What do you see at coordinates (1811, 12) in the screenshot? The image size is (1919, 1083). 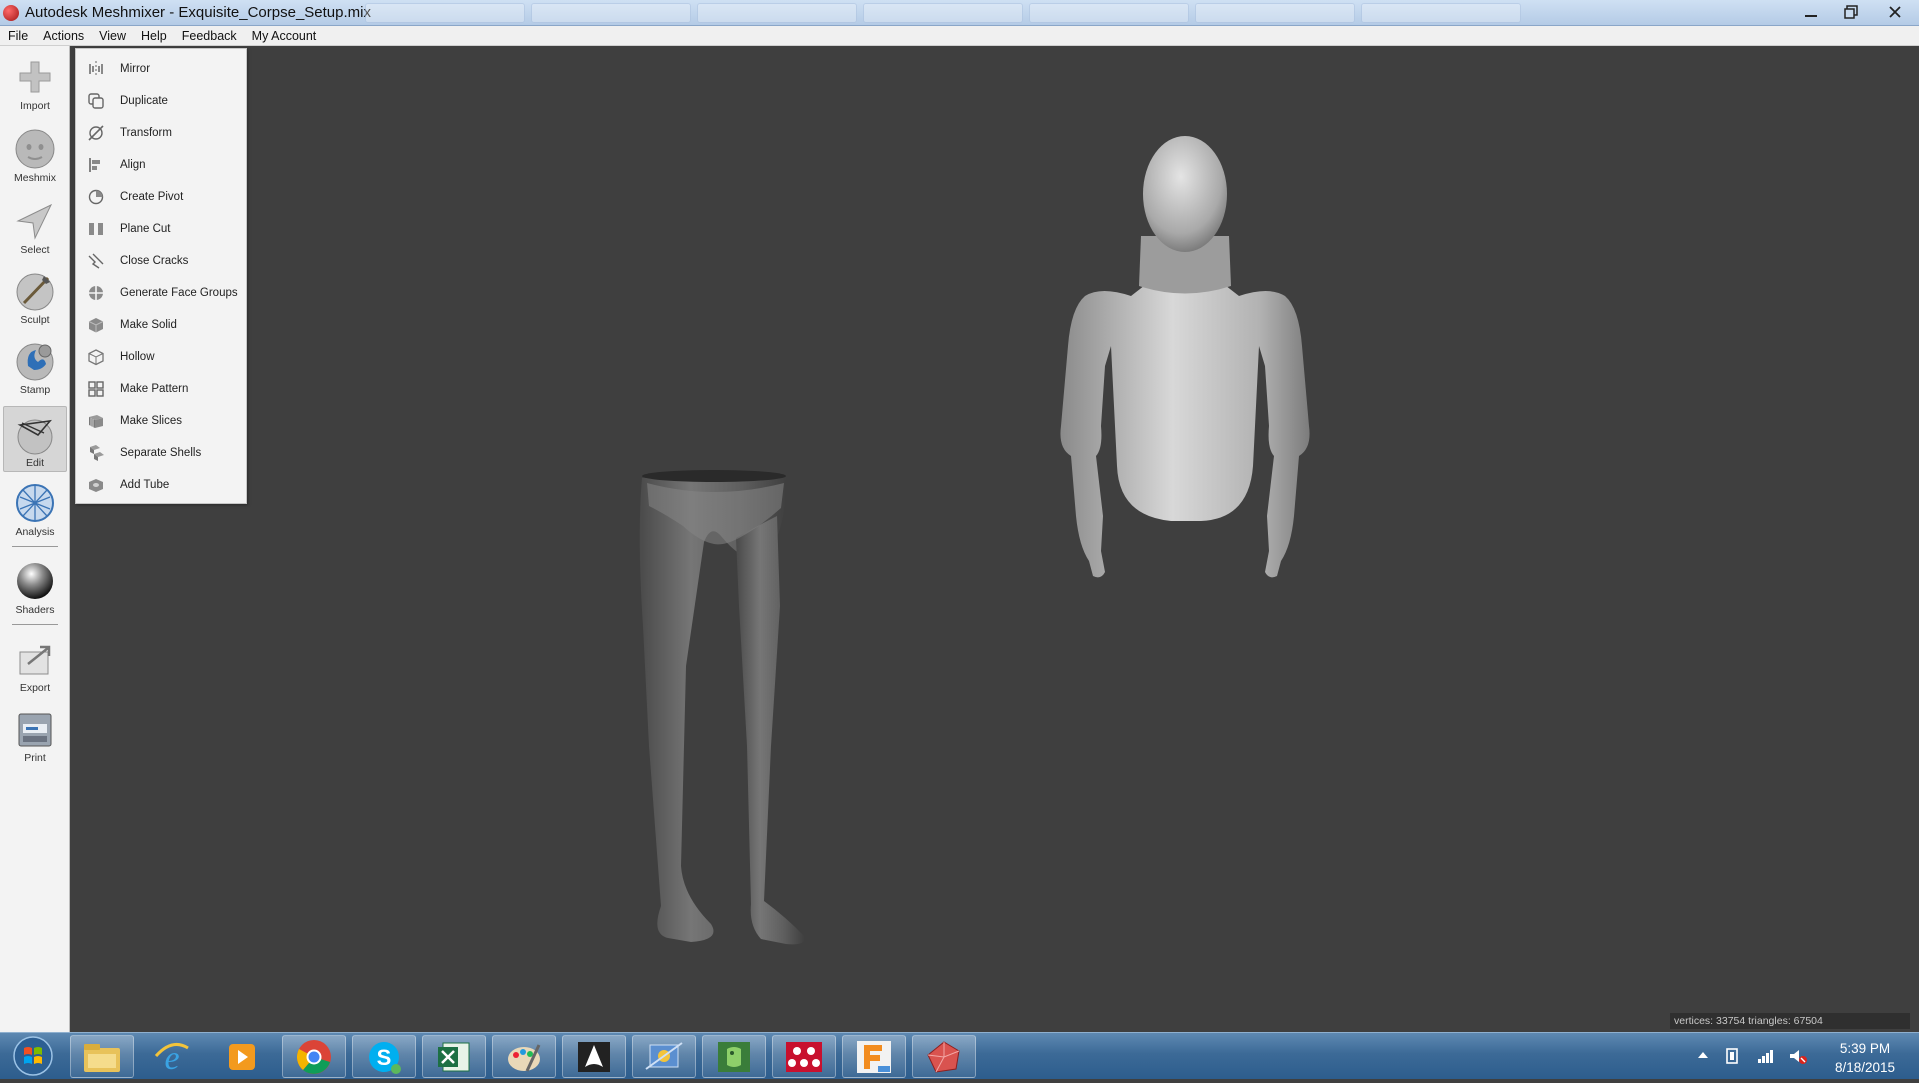 I see `minimize-button` at bounding box center [1811, 12].